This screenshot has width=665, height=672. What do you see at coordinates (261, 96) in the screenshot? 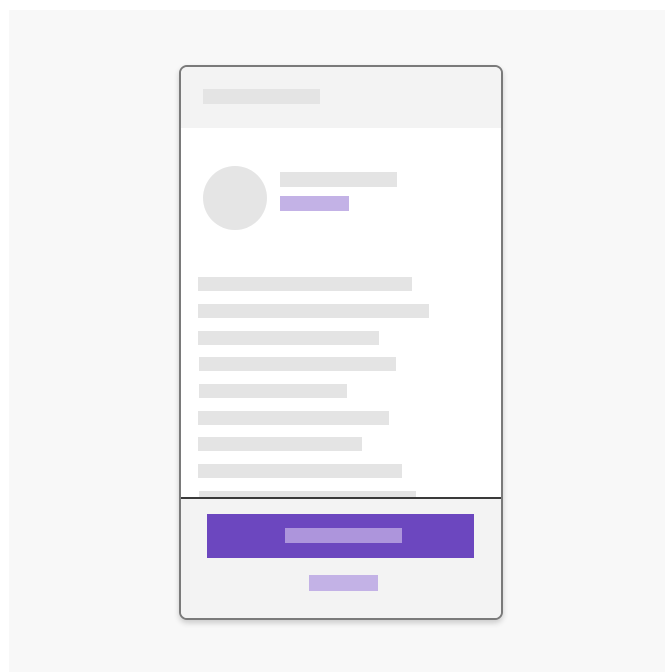
I see `header-title-placeholder` at bounding box center [261, 96].